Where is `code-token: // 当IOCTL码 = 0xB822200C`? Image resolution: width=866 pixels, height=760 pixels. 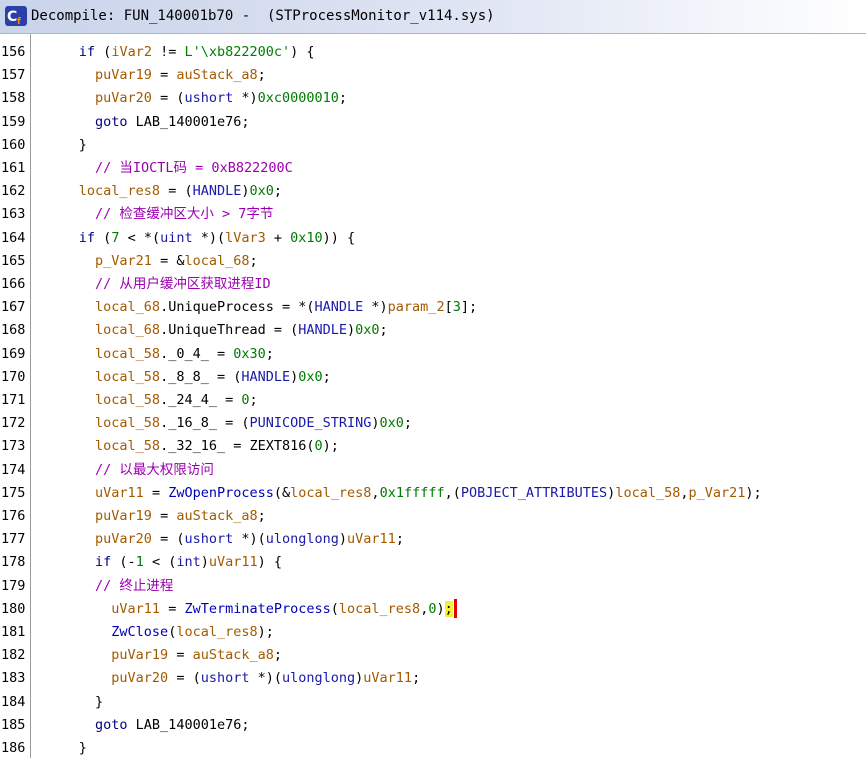
code-token: // 当IOCTL码 = 0xB822200C is located at coordinates (194, 168).